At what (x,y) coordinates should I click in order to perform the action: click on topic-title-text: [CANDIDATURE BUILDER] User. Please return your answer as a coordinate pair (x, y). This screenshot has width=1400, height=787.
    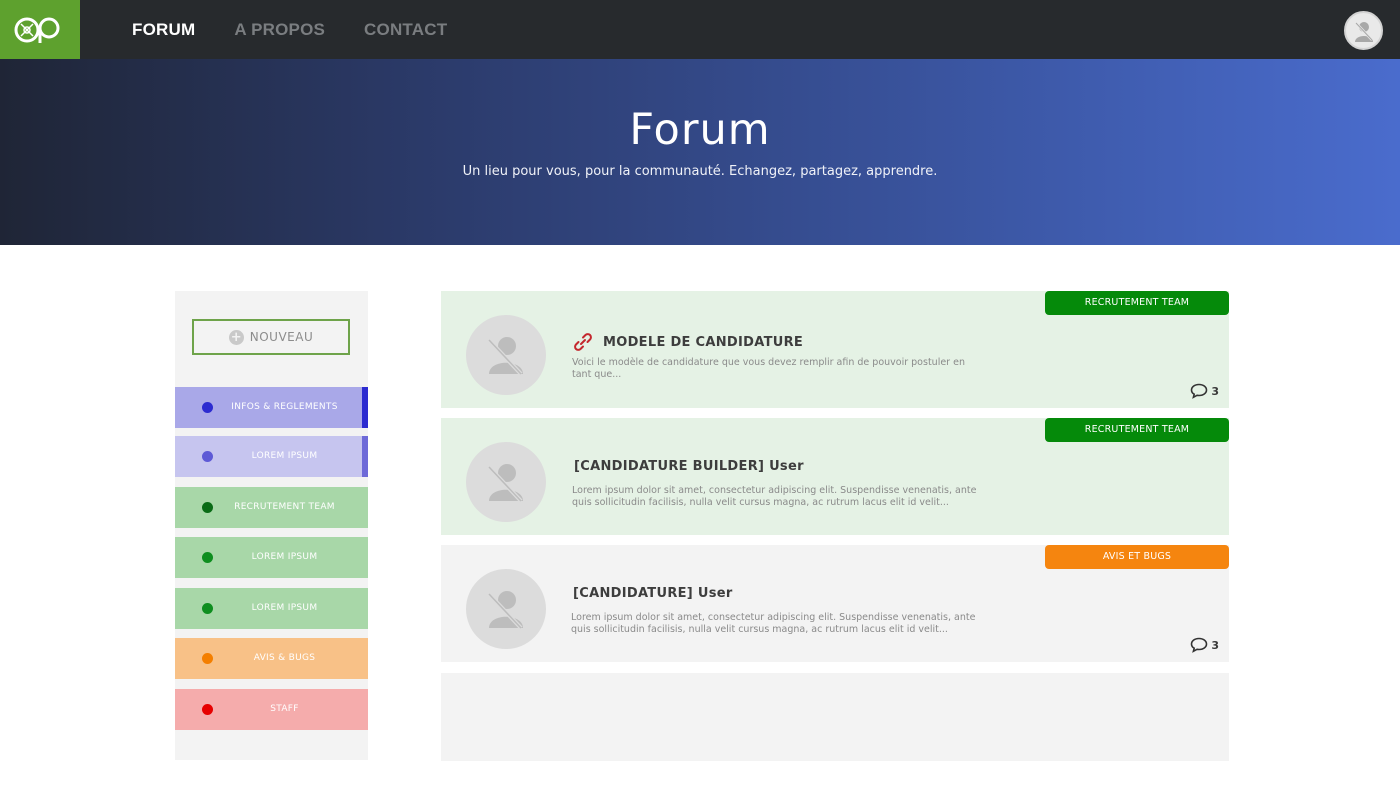
    Looking at the image, I should click on (689, 466).